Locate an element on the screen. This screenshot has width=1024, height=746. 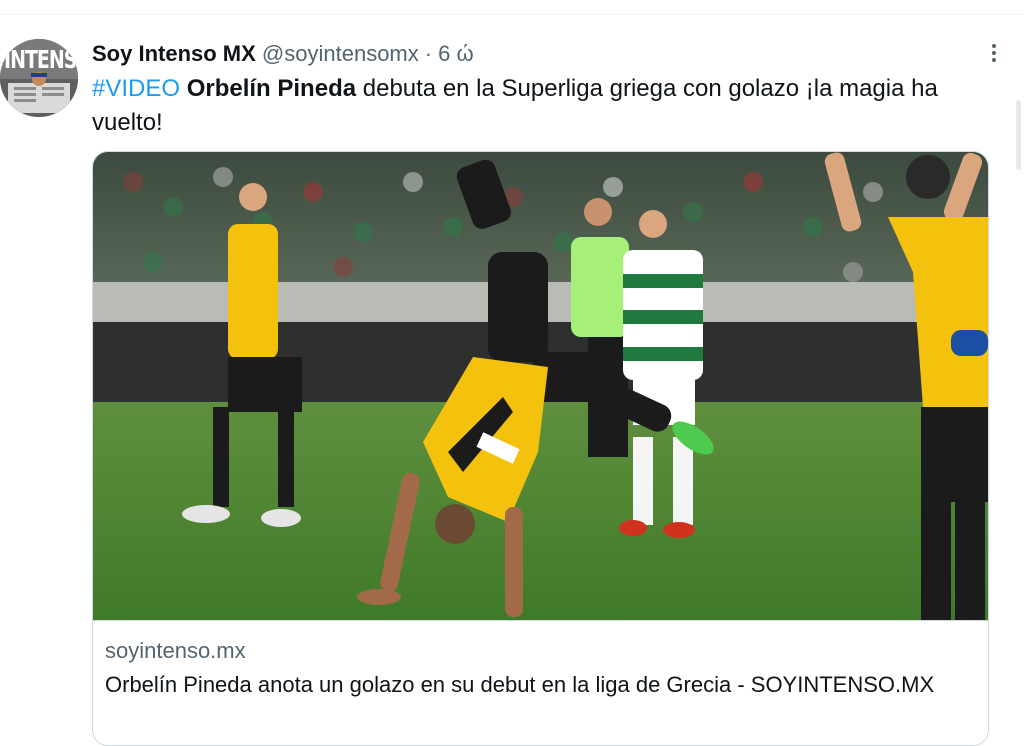
avatar-logo-text: INTENSO is located at coordinates (41, 60).